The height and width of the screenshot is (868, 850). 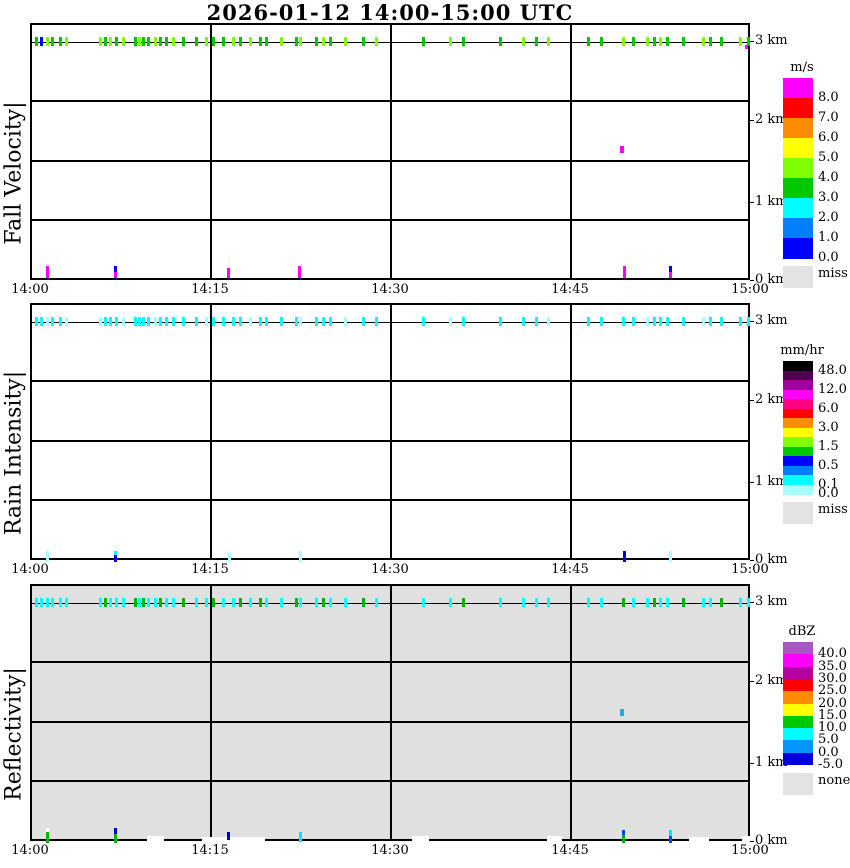 I want to click on colorbar-tick-label: 0.5, so click(x=828, y=465).